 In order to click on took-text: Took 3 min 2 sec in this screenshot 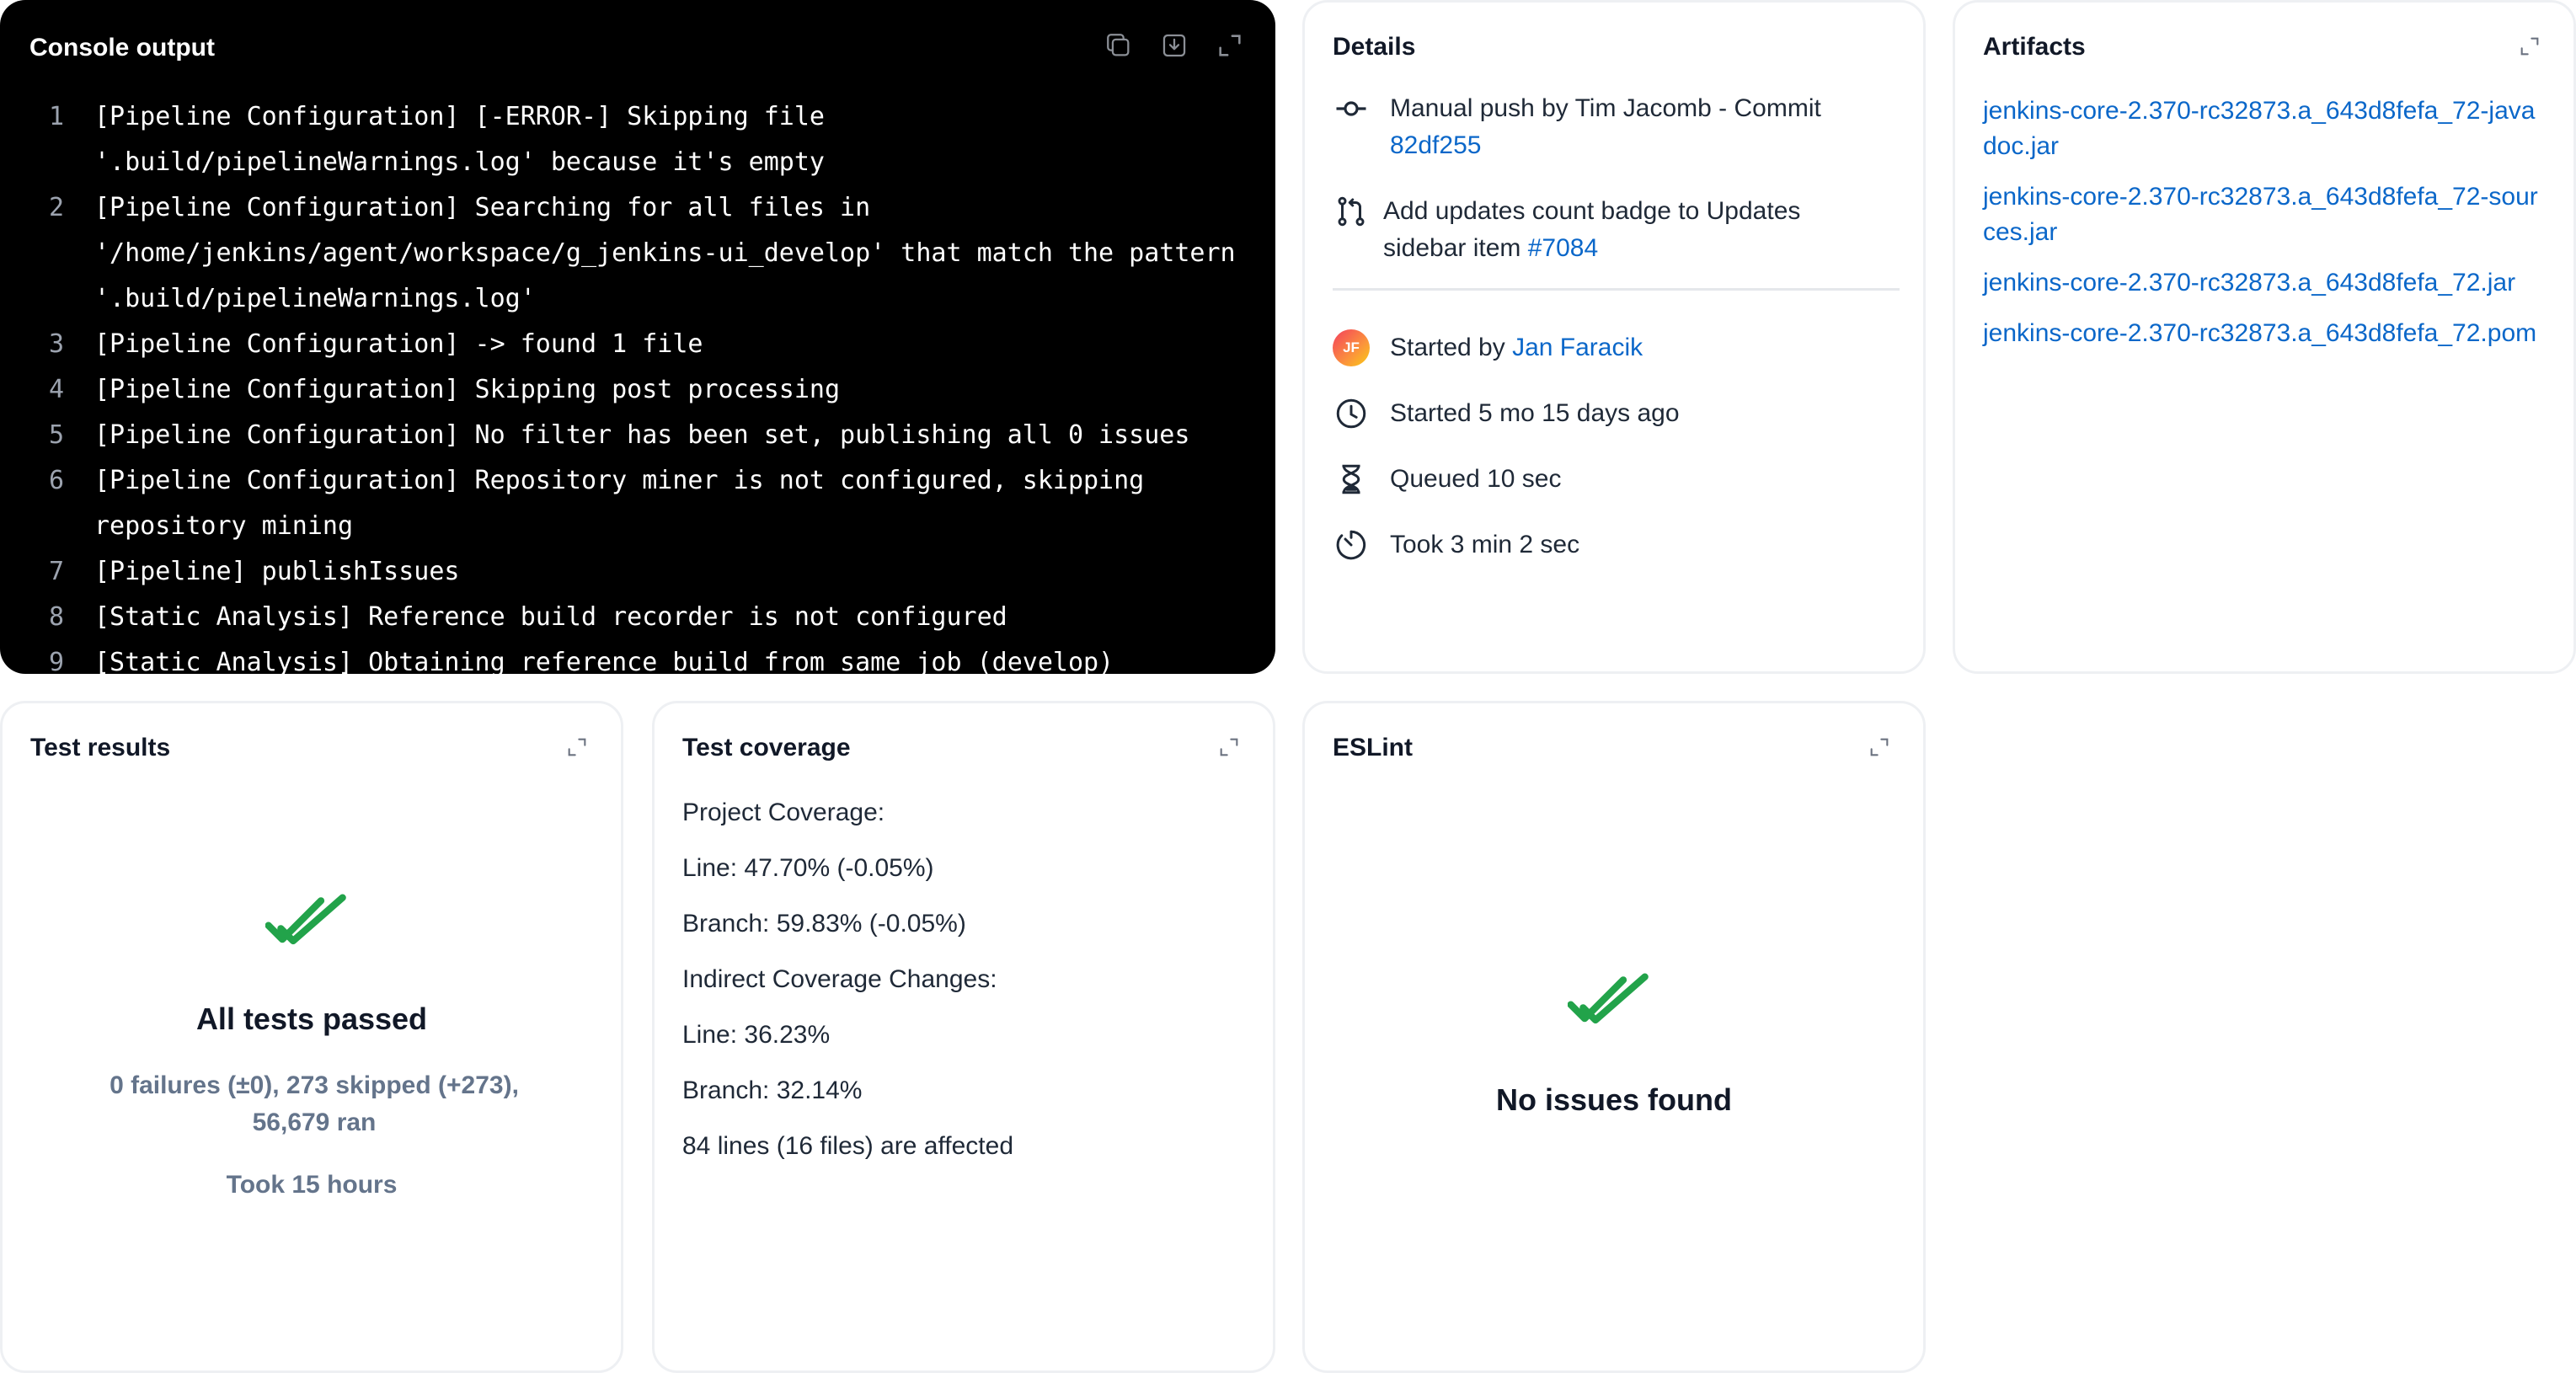, I will do `click(1485, 544)`.